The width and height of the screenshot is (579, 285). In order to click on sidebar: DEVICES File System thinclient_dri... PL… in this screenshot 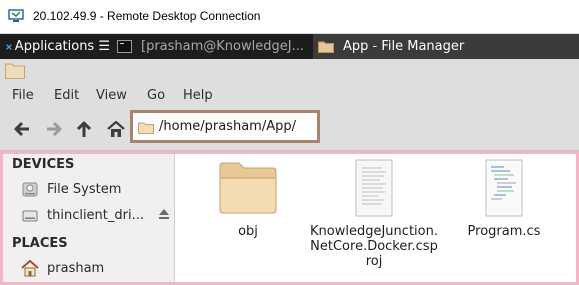, I will do `click(89, 218)`.